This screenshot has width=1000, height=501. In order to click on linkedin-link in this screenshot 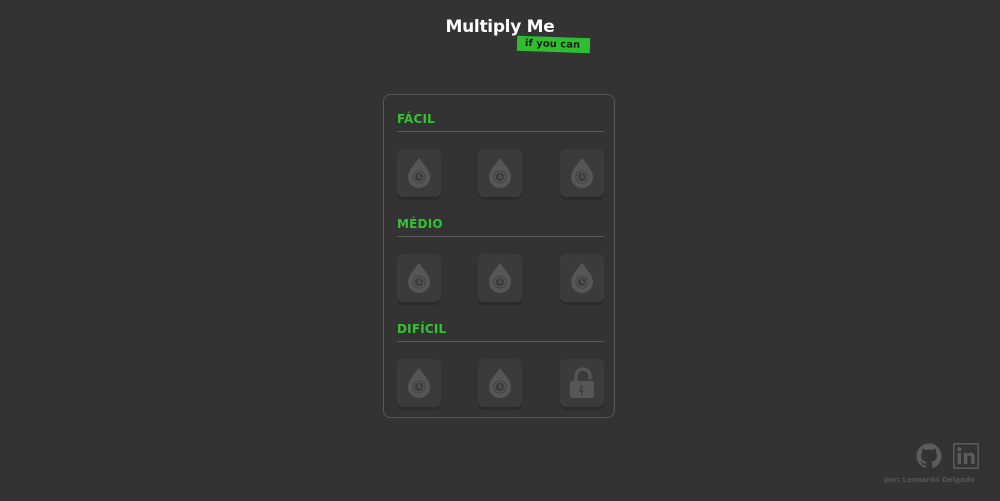, I will do `click(966, 456)`.